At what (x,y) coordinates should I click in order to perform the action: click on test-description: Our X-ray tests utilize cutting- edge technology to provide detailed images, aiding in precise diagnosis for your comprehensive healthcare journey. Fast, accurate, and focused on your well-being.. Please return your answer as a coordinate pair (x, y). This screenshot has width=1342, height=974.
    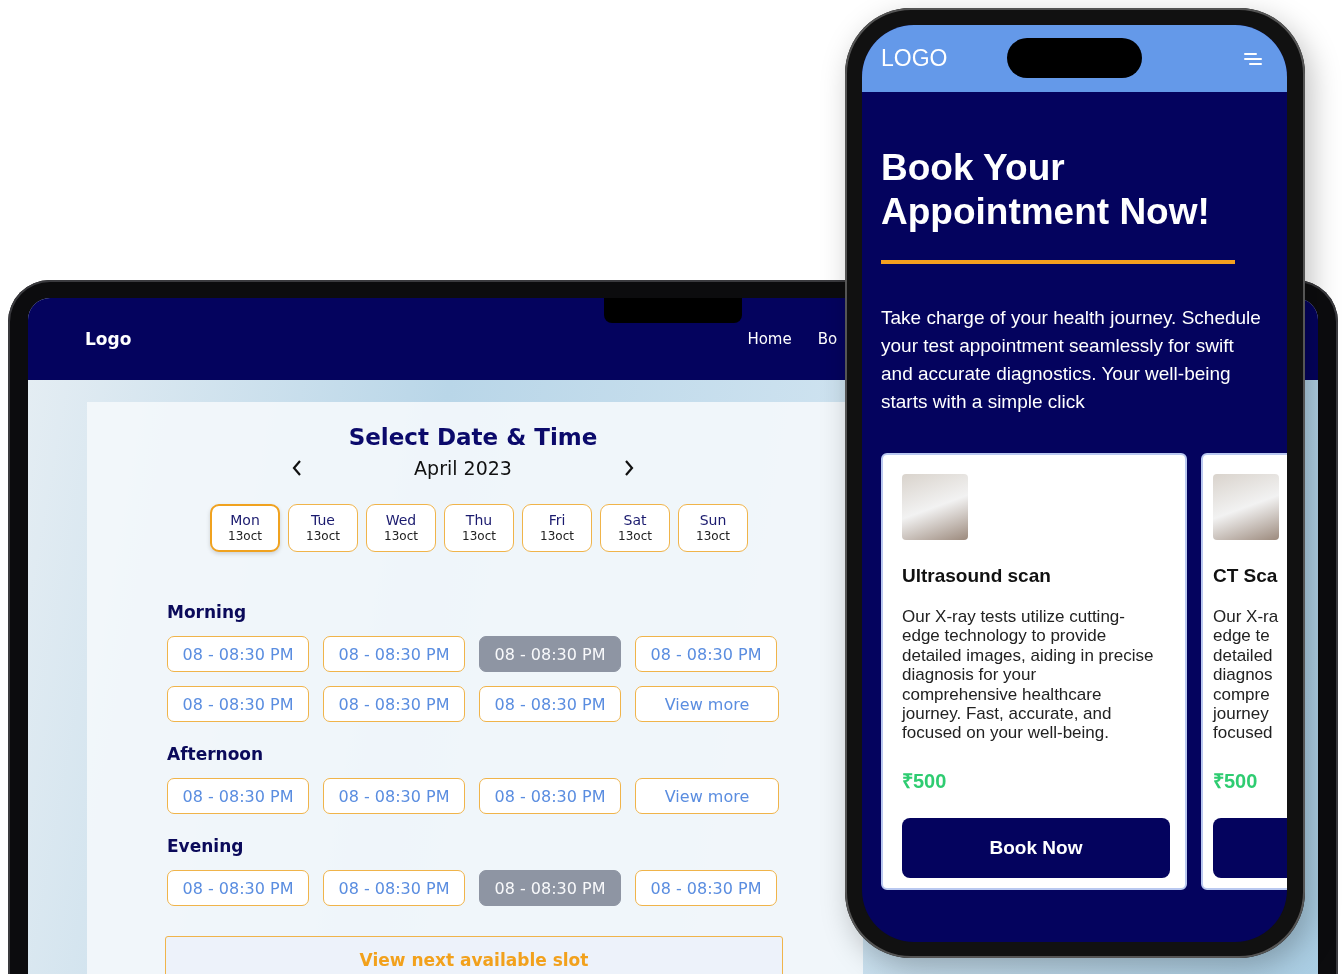
    Looking at the image, I should click on (1028, 675).